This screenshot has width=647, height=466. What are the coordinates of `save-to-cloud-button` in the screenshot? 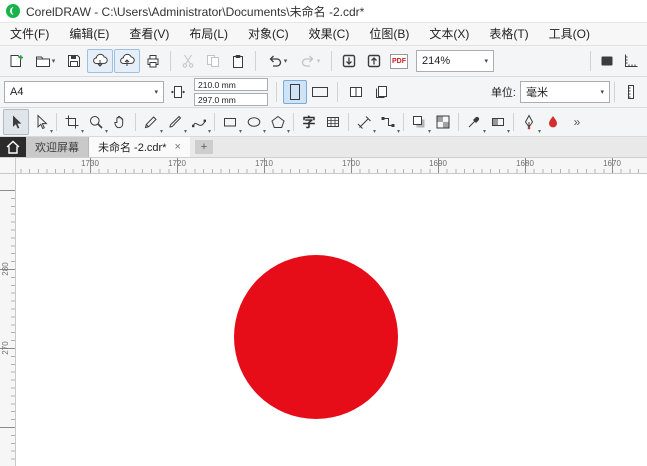 It's located at (127, 61).